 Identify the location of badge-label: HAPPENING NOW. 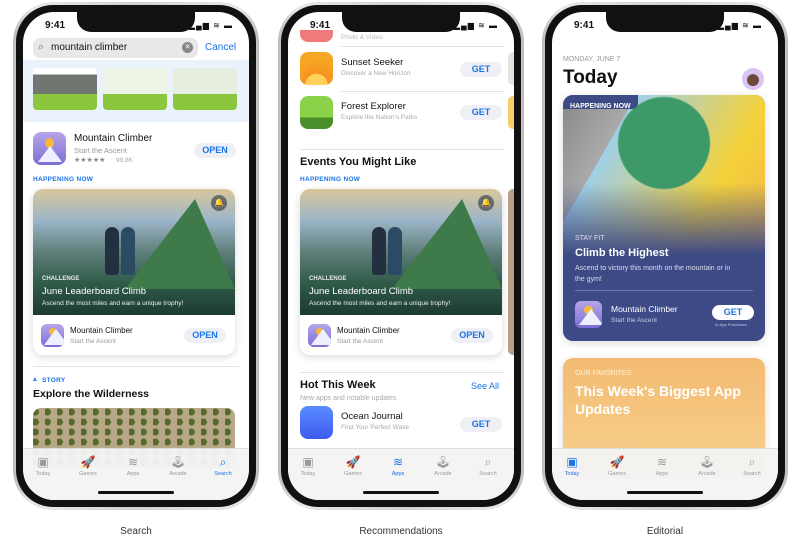
(600, 106).